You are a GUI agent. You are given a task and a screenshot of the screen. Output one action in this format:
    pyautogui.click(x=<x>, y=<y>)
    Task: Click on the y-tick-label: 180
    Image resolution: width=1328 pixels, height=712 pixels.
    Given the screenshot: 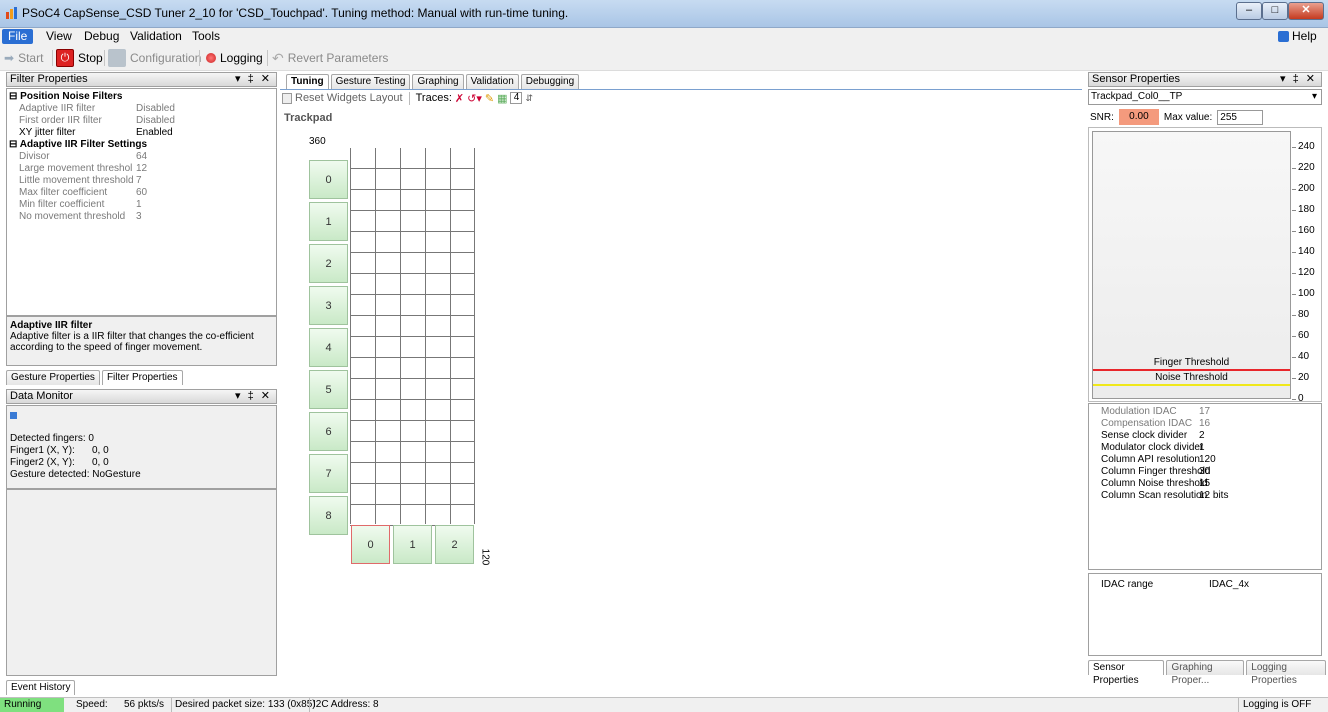 What is the action you would take?
    pyautogui.click(x=1306, y=209)
    